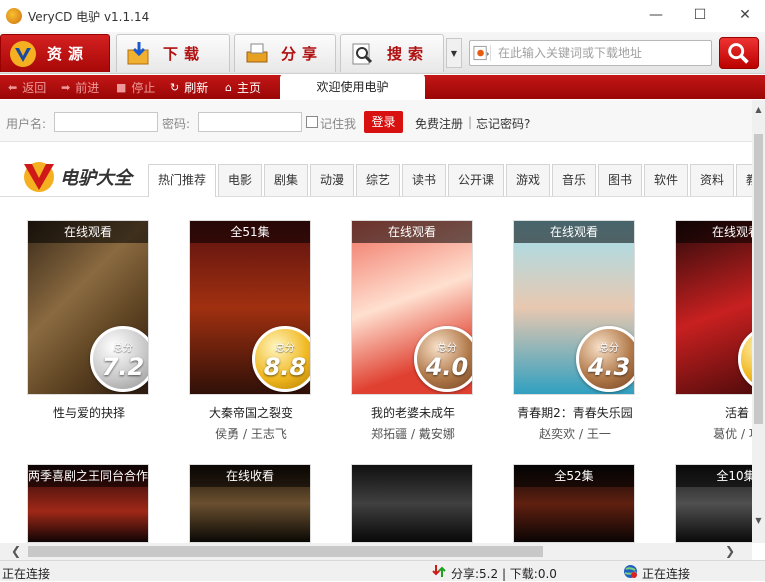 The width and height of the screenshot is (765, 582). Describe the element at coordinates (88, 476) in the screenshot. I see `poster-badge: 两季喜剧之王同台合作` at that location.